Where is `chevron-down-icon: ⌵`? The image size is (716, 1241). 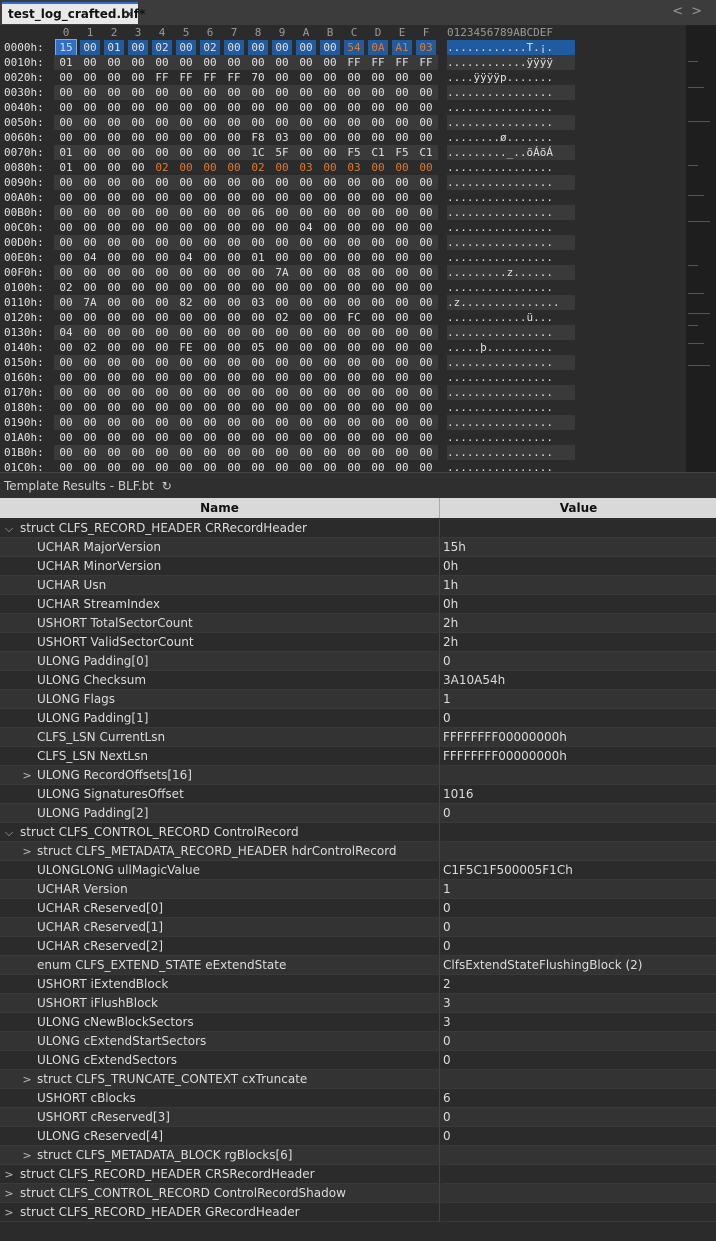 chevron-down-icon: ⌵ is located at coordinates (9, 528).